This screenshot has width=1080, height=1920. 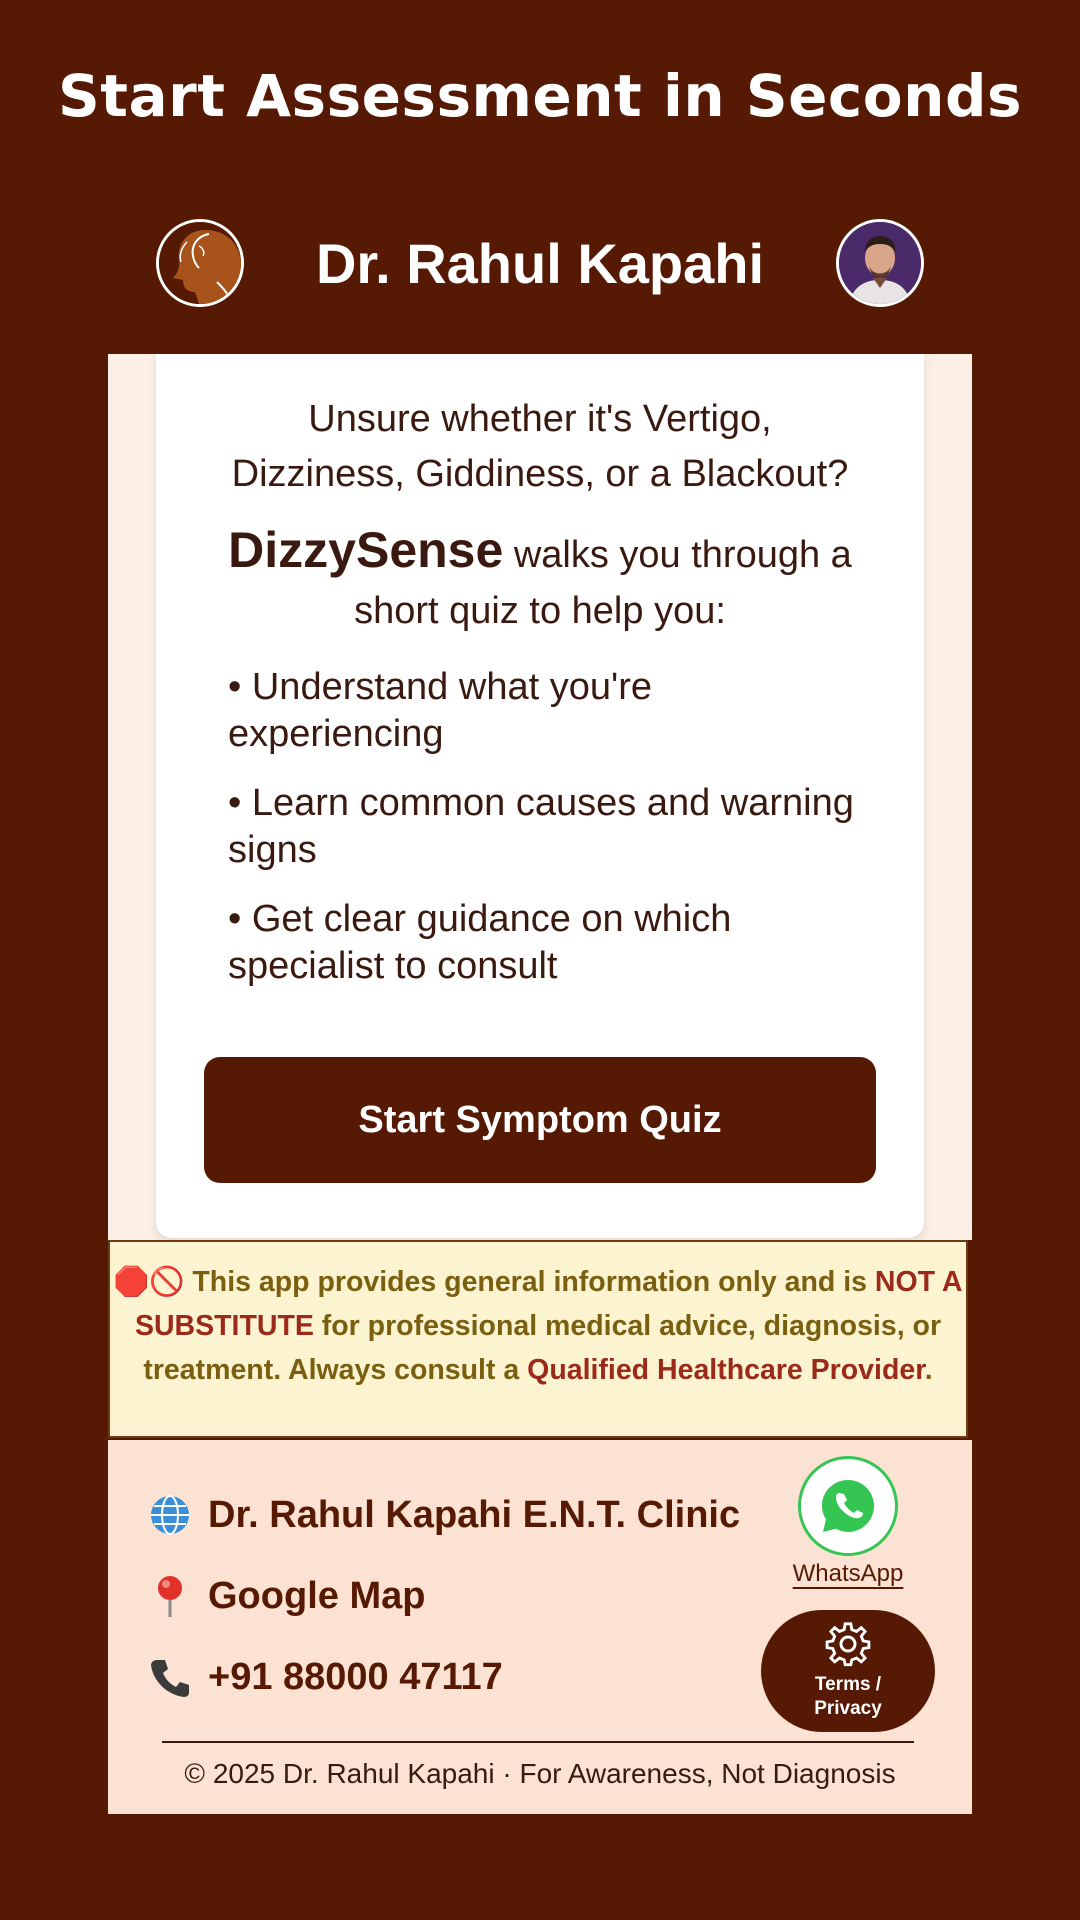 What do you see at coordinates (541, 826) in the screenshot?
I see `benefit-item: • Learn common causes and warning signs` at bounding box center [541, 826].